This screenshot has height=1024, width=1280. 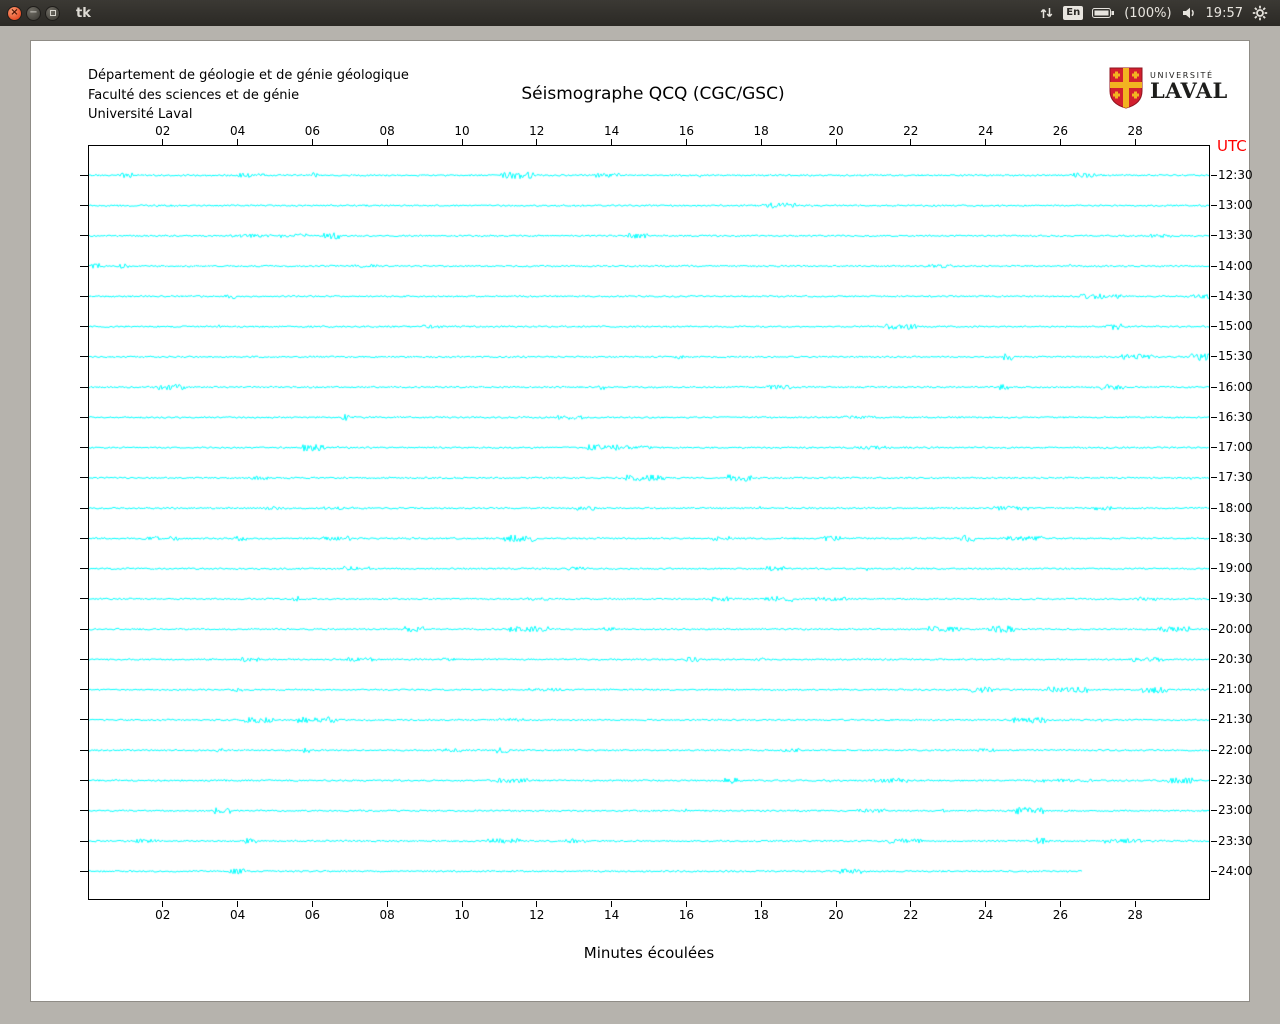 I want to click on x-tick-label-bottom: 08, so click(x=387, y=915).